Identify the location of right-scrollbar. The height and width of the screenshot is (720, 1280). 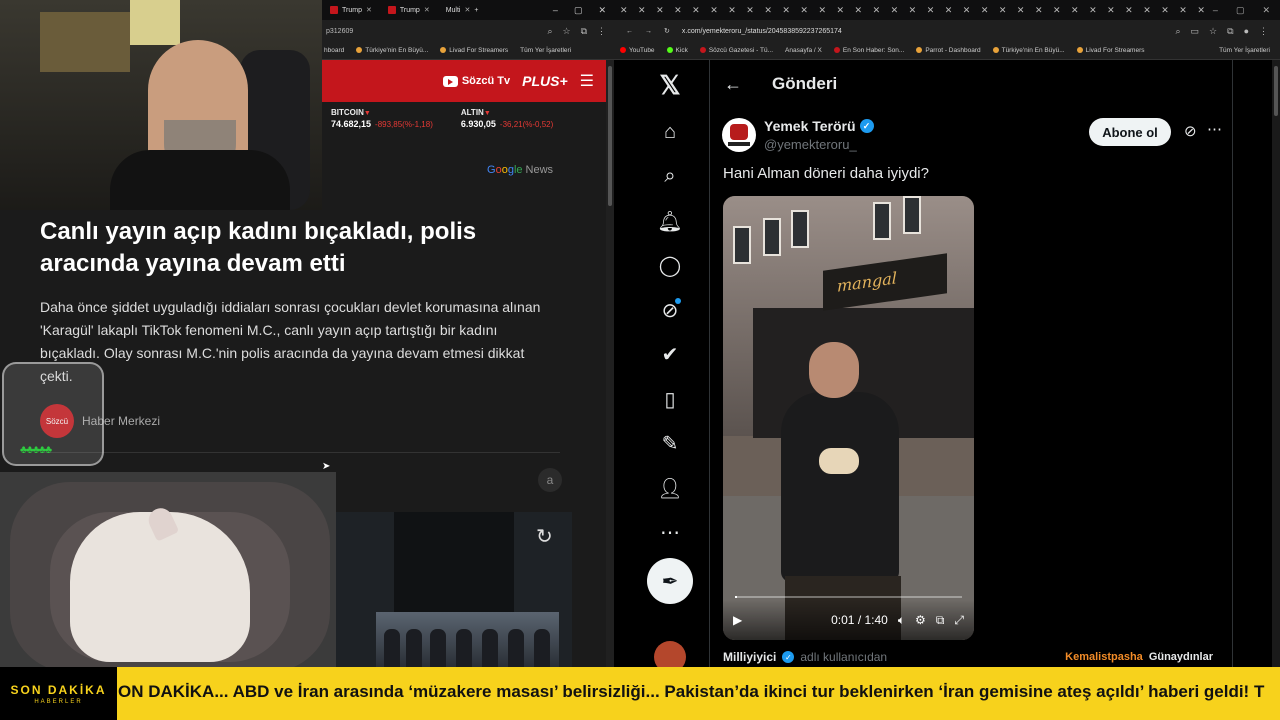
(1276, 363).